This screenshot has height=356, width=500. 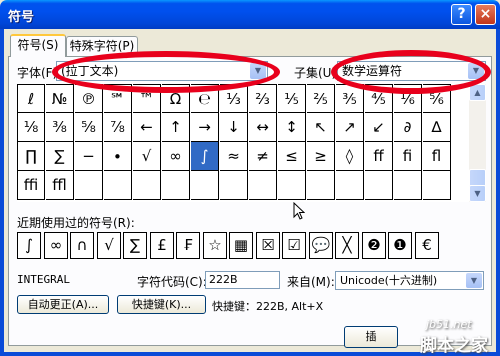 What do you see at coordinates (38, 45) in the screenshot?
I see `tab-symbols: 符号(S)` at bounding box center [38, 45].